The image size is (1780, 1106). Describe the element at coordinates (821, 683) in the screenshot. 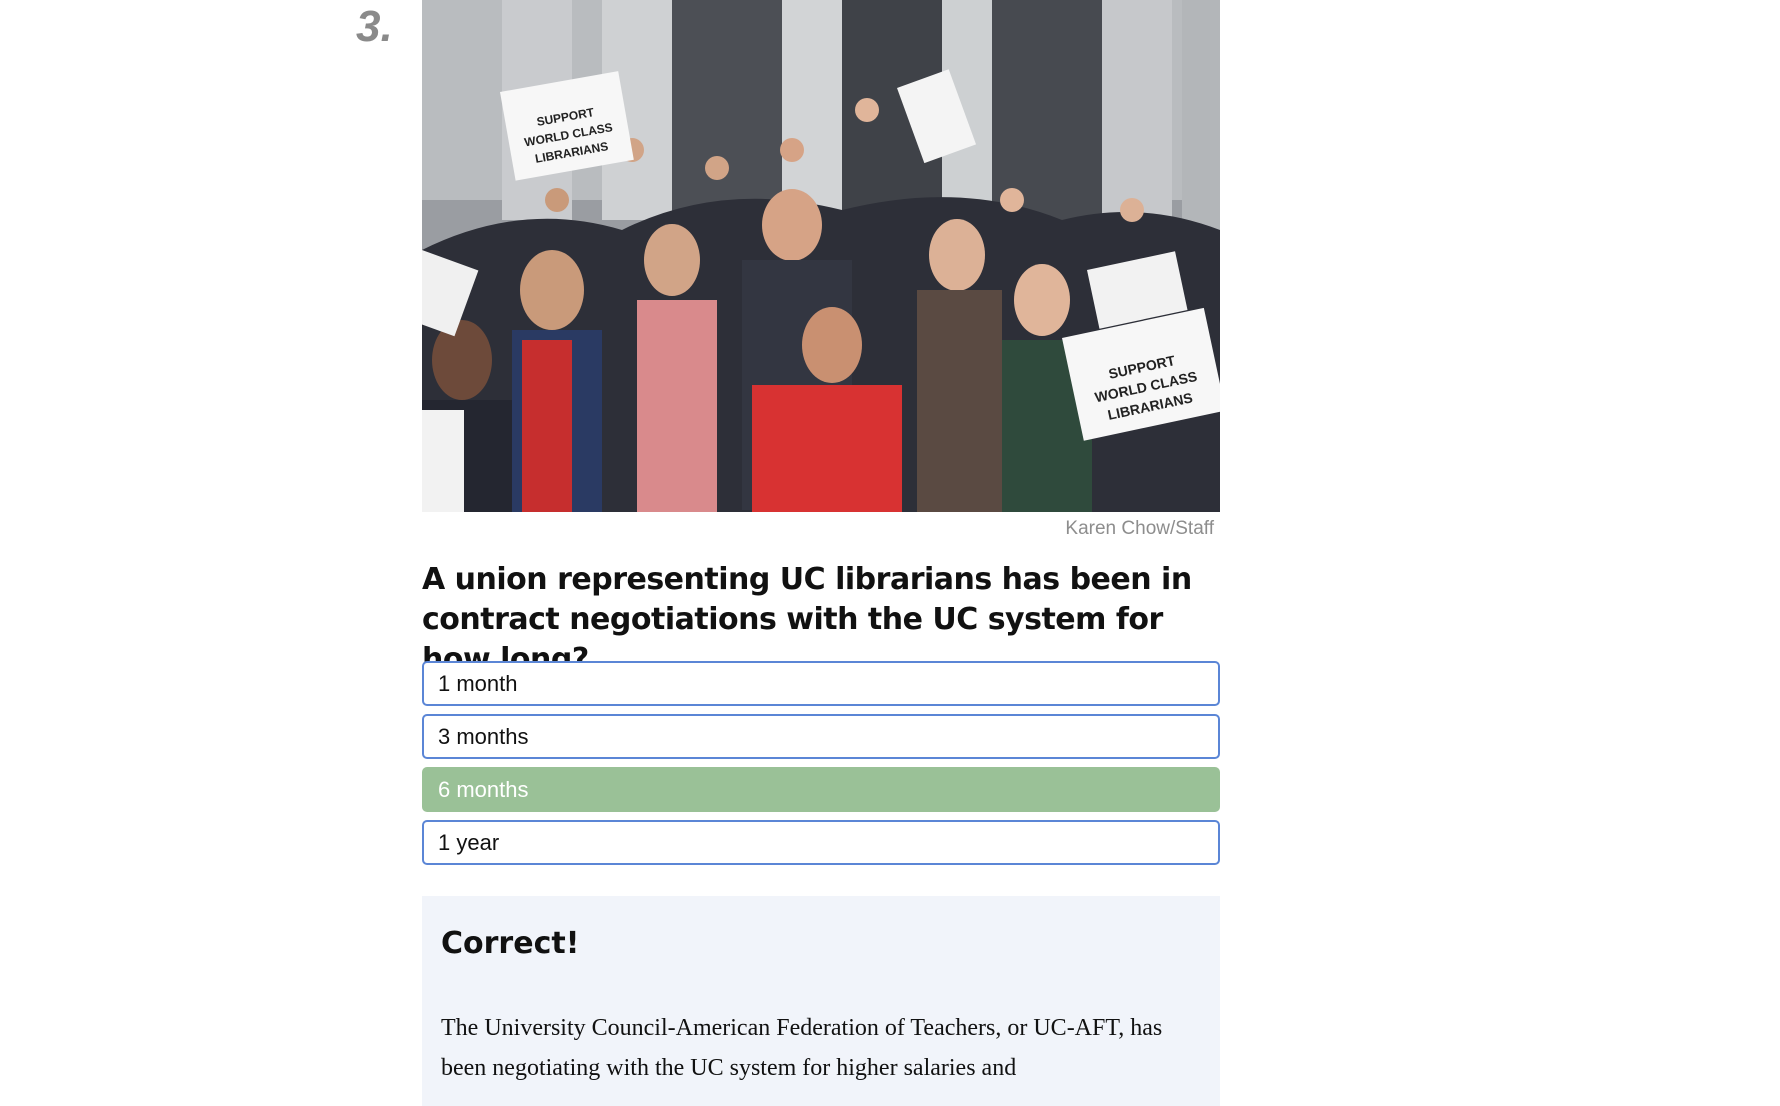

I see `answer-option-1-month: 1 month` at that location.